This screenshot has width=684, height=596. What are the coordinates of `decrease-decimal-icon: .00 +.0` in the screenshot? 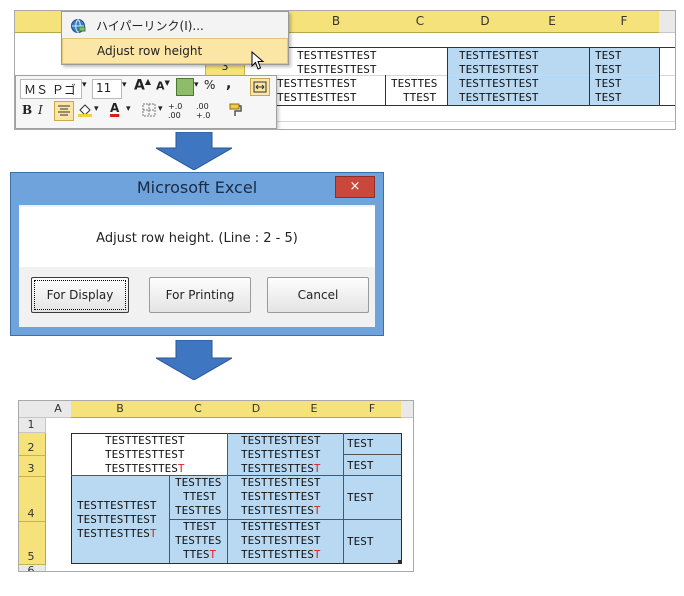 It's located at (209, 111).